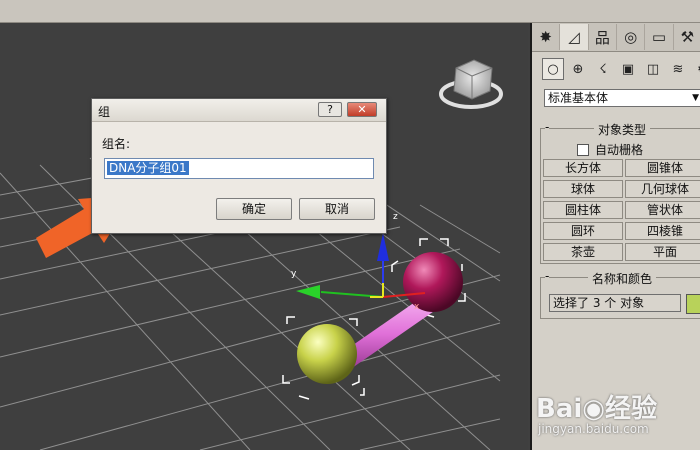 Image resolution: width=700 pixels, height=450 pixels. What do you see at coordinates (583, 252) in the screenshot?
I see `teapot-button: 茶壶` at bounding box center [583, 252].